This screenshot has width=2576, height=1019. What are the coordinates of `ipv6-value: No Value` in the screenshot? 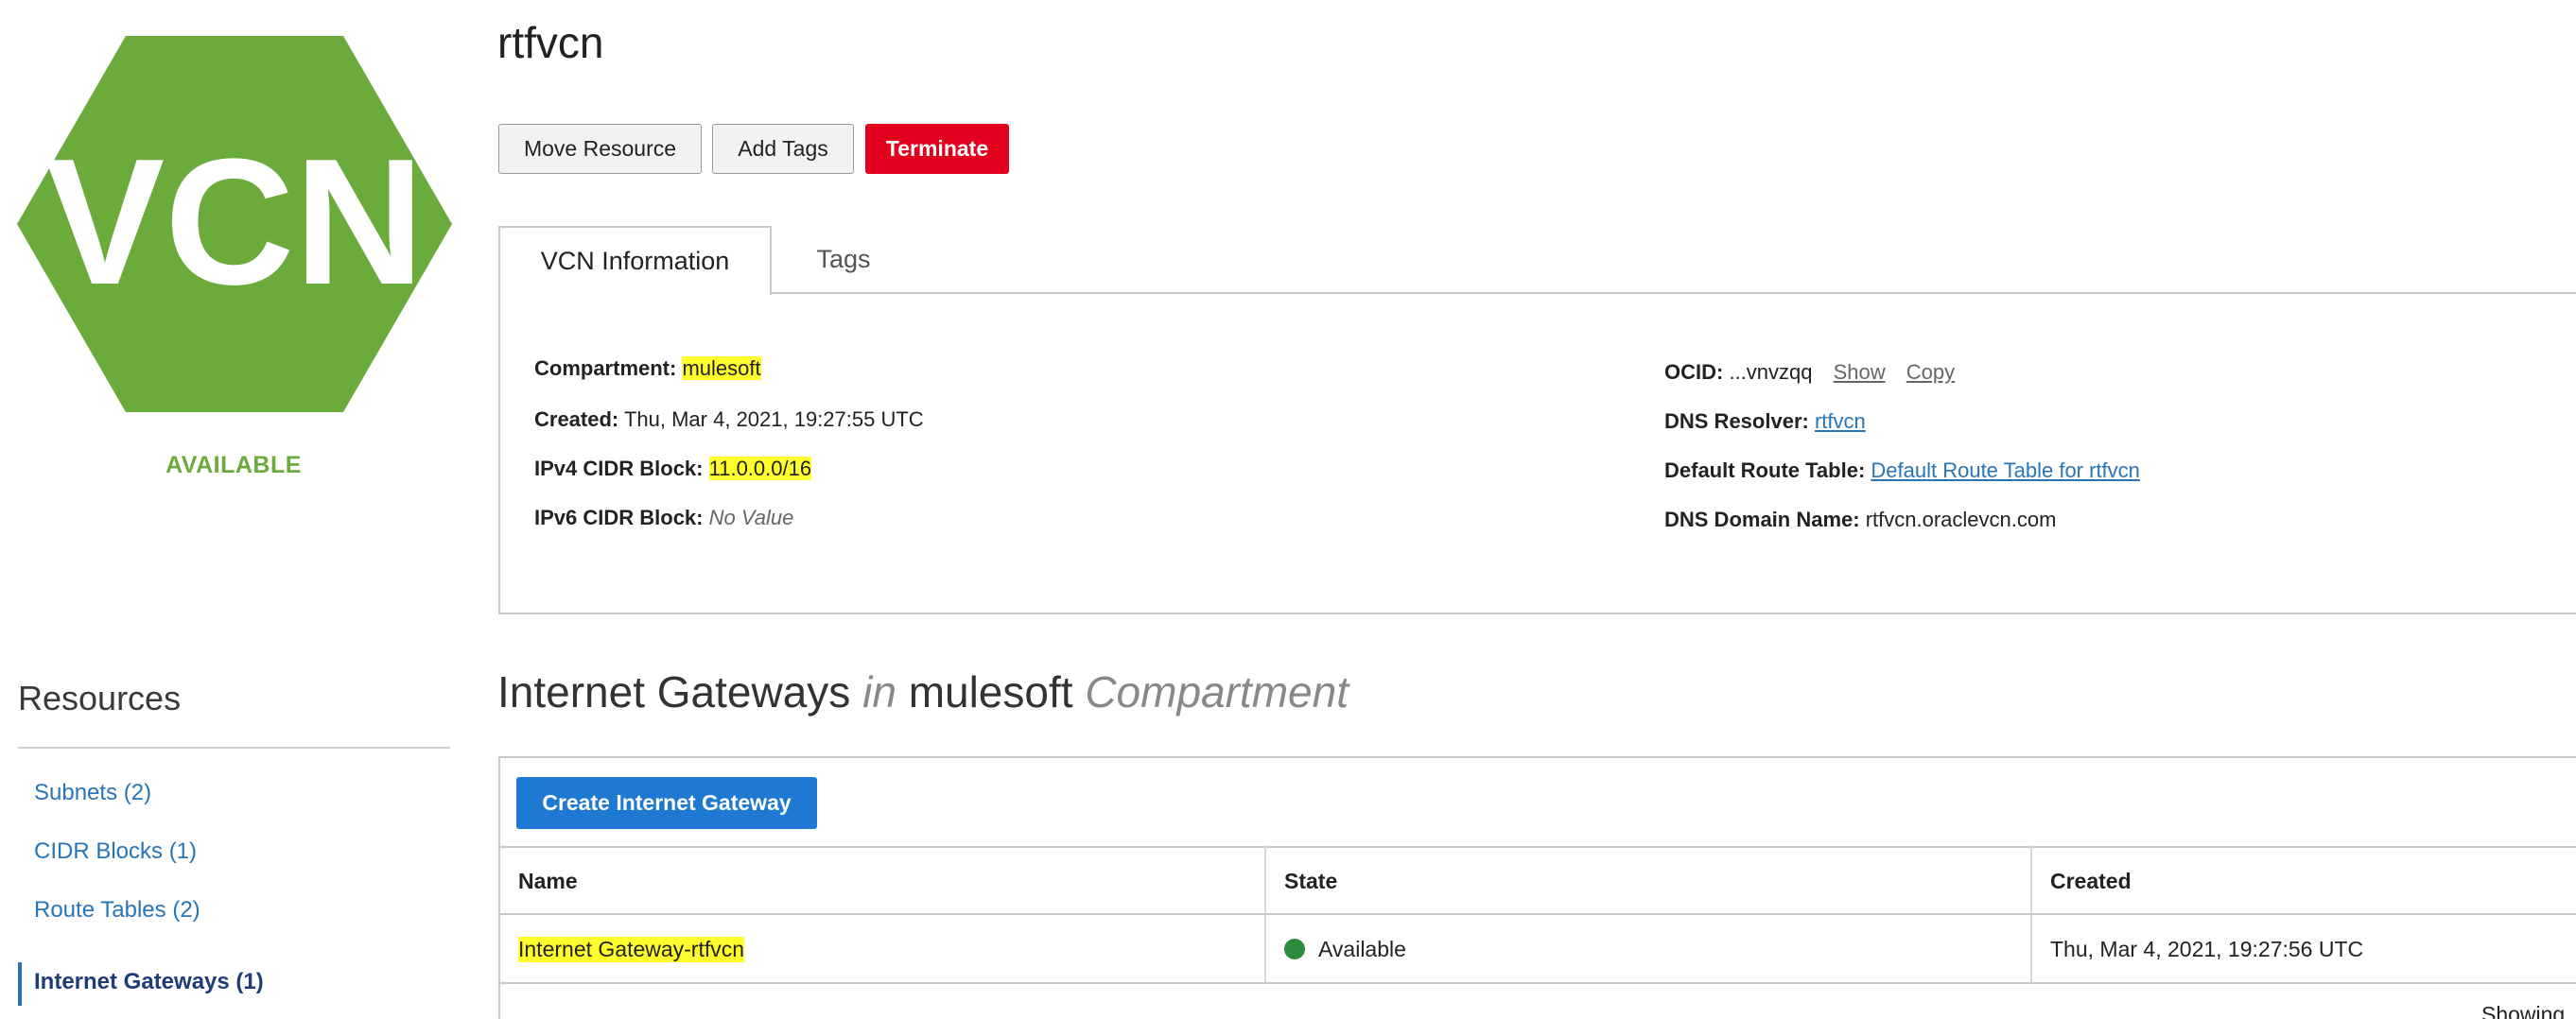 It's located at (751, 517).